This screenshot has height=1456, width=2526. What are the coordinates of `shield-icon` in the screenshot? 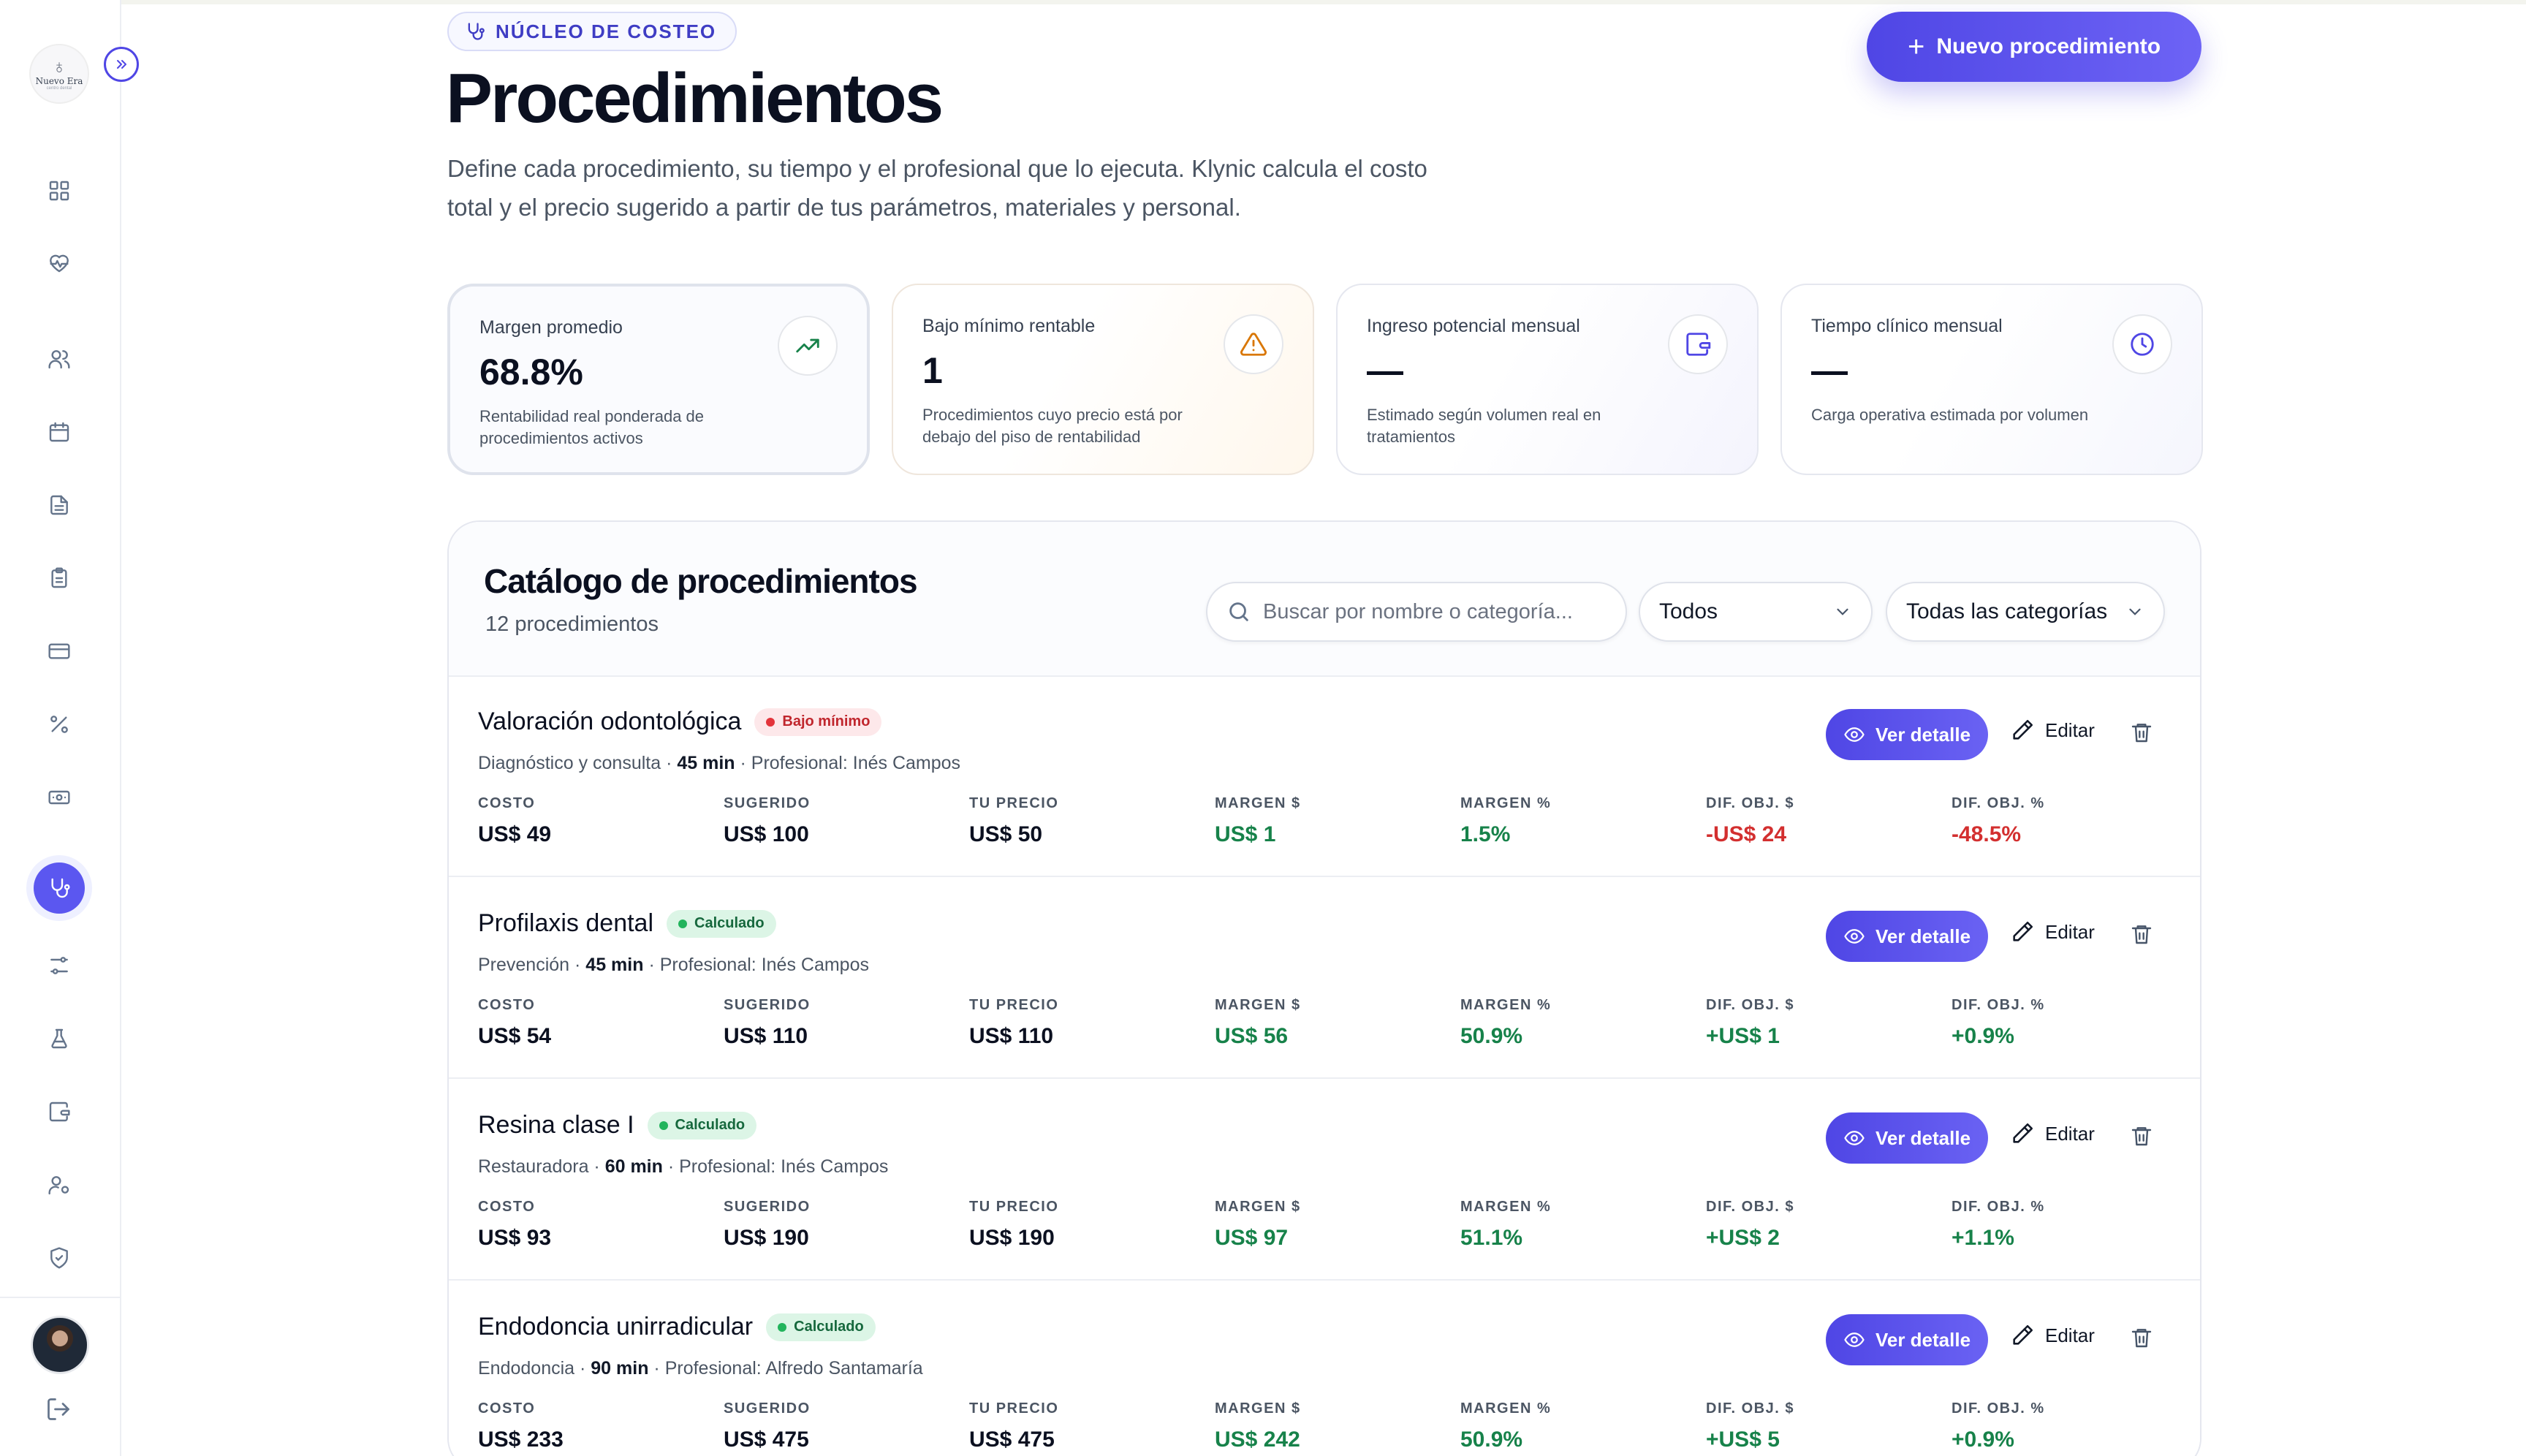 It's located at (59, 1258).